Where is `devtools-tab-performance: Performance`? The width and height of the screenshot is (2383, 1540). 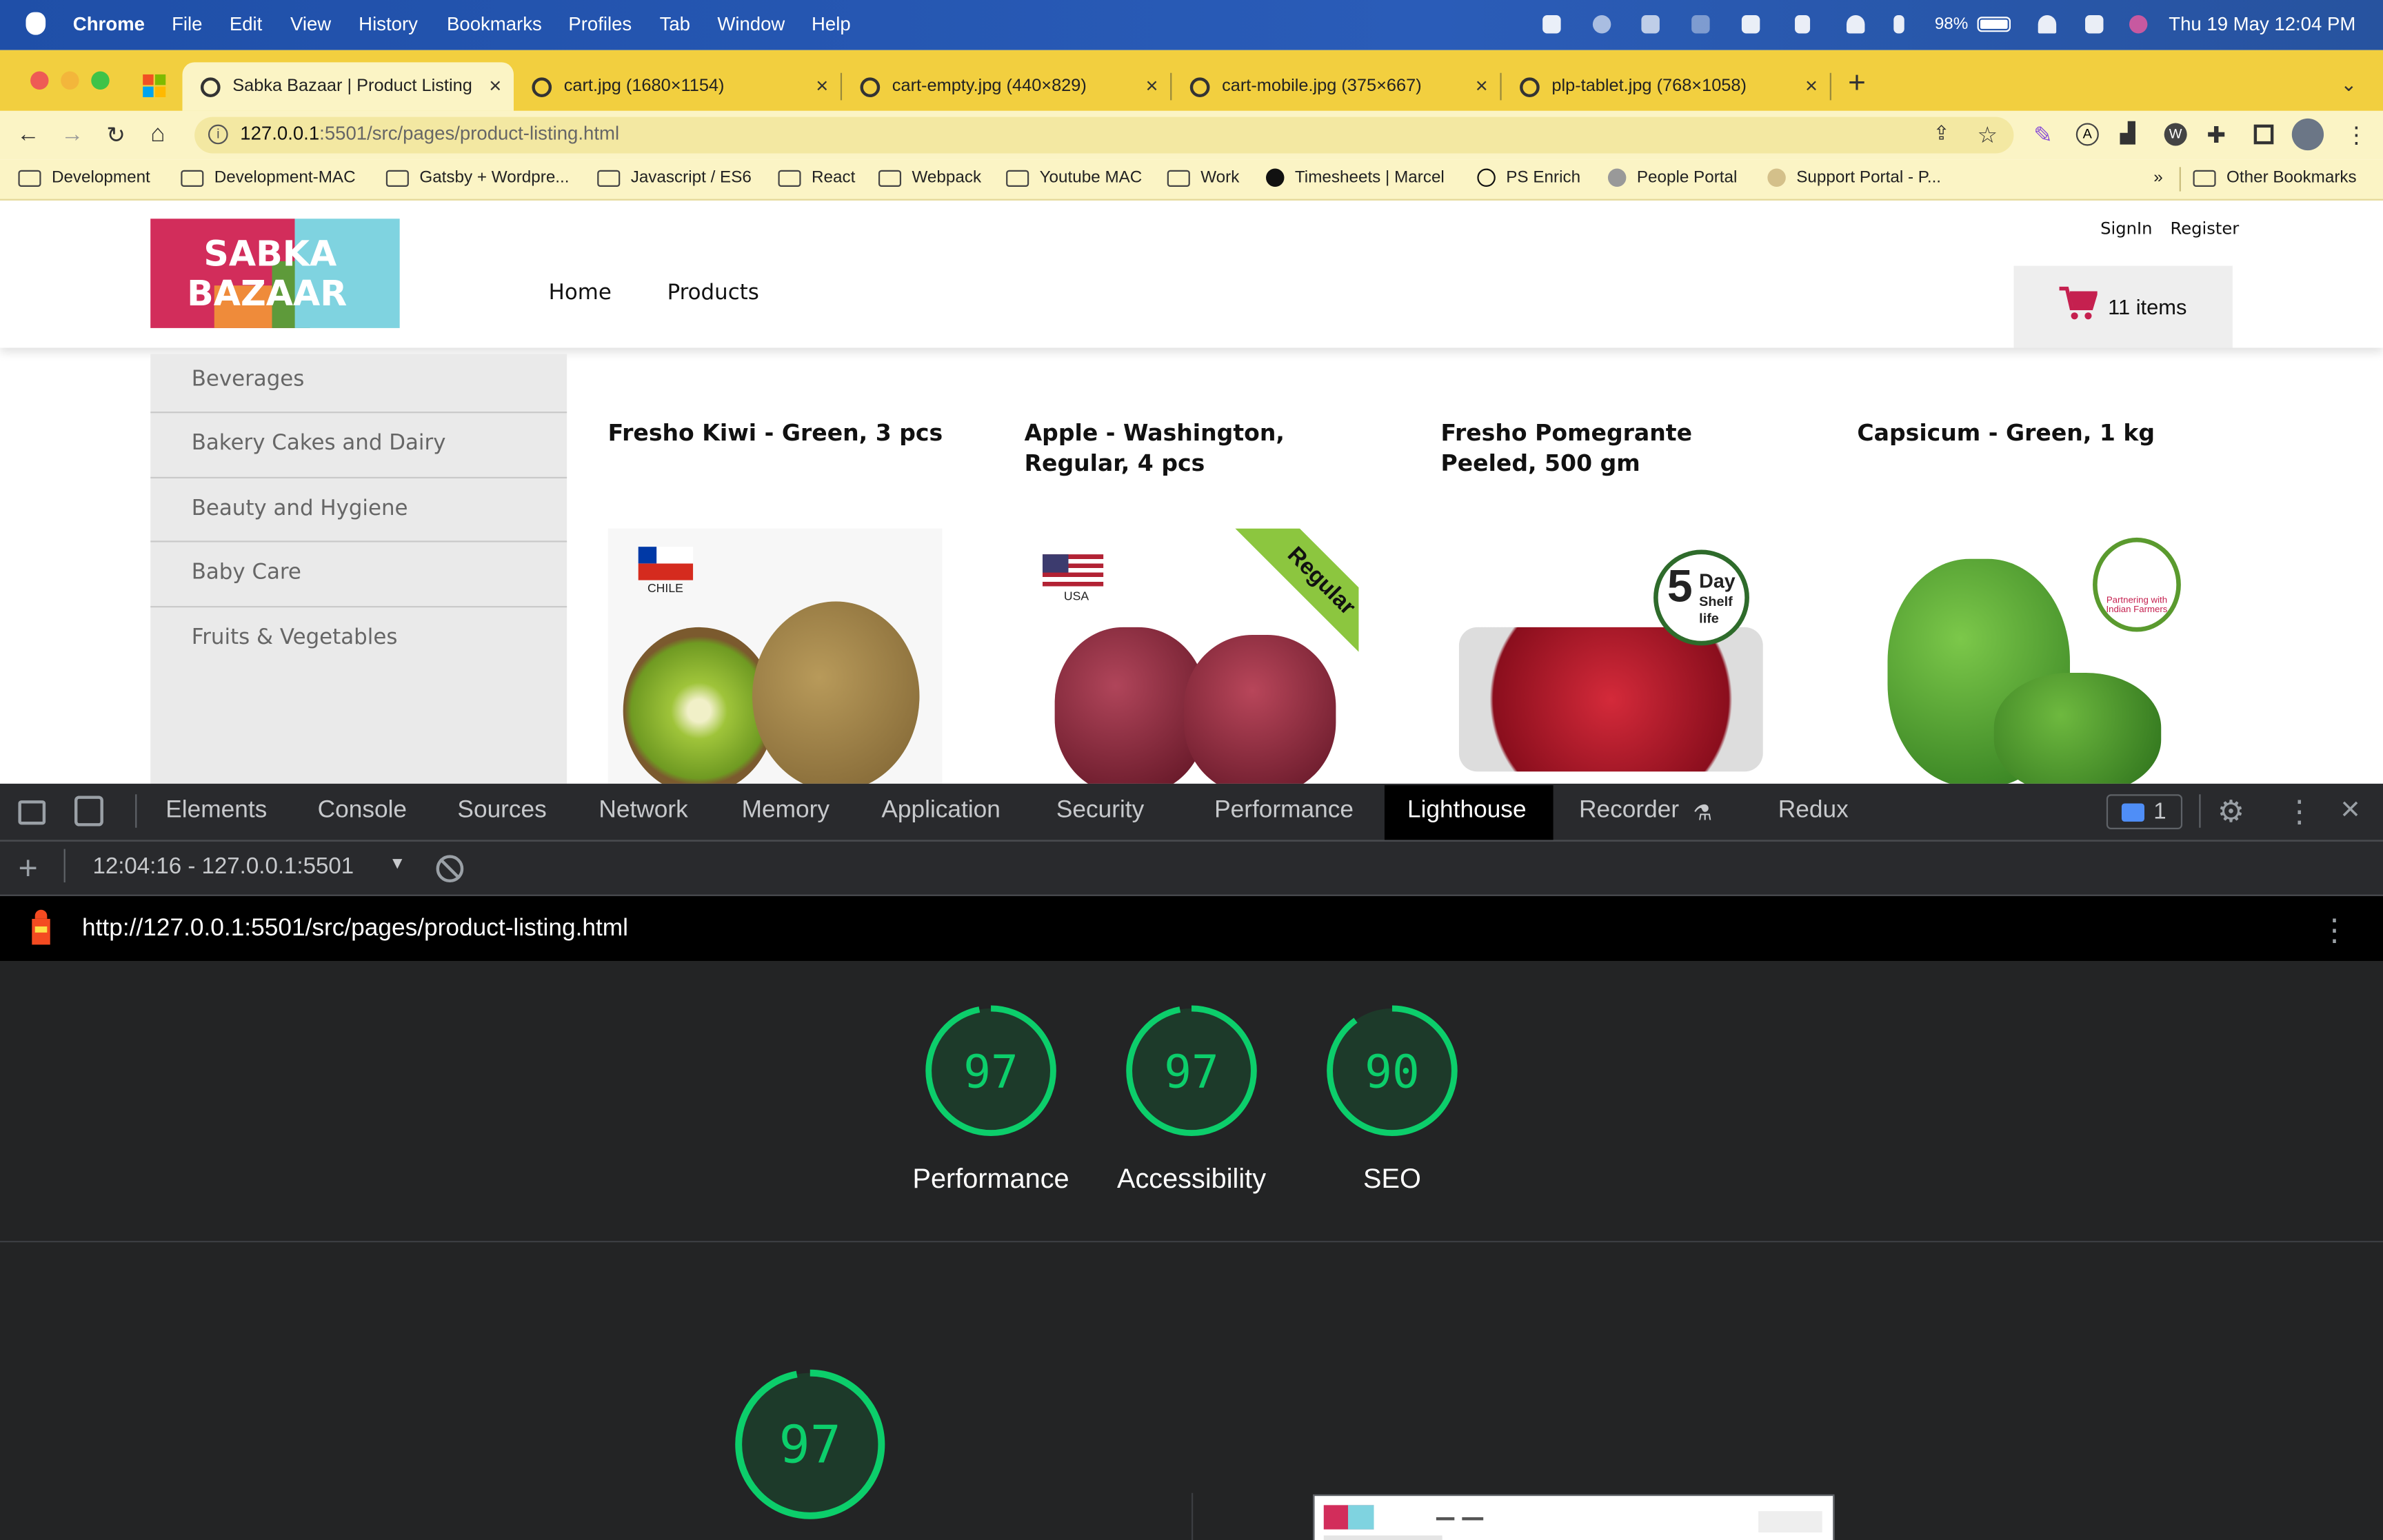
devtools-tab-performance: Performance is located at coordinates (1284, 812).